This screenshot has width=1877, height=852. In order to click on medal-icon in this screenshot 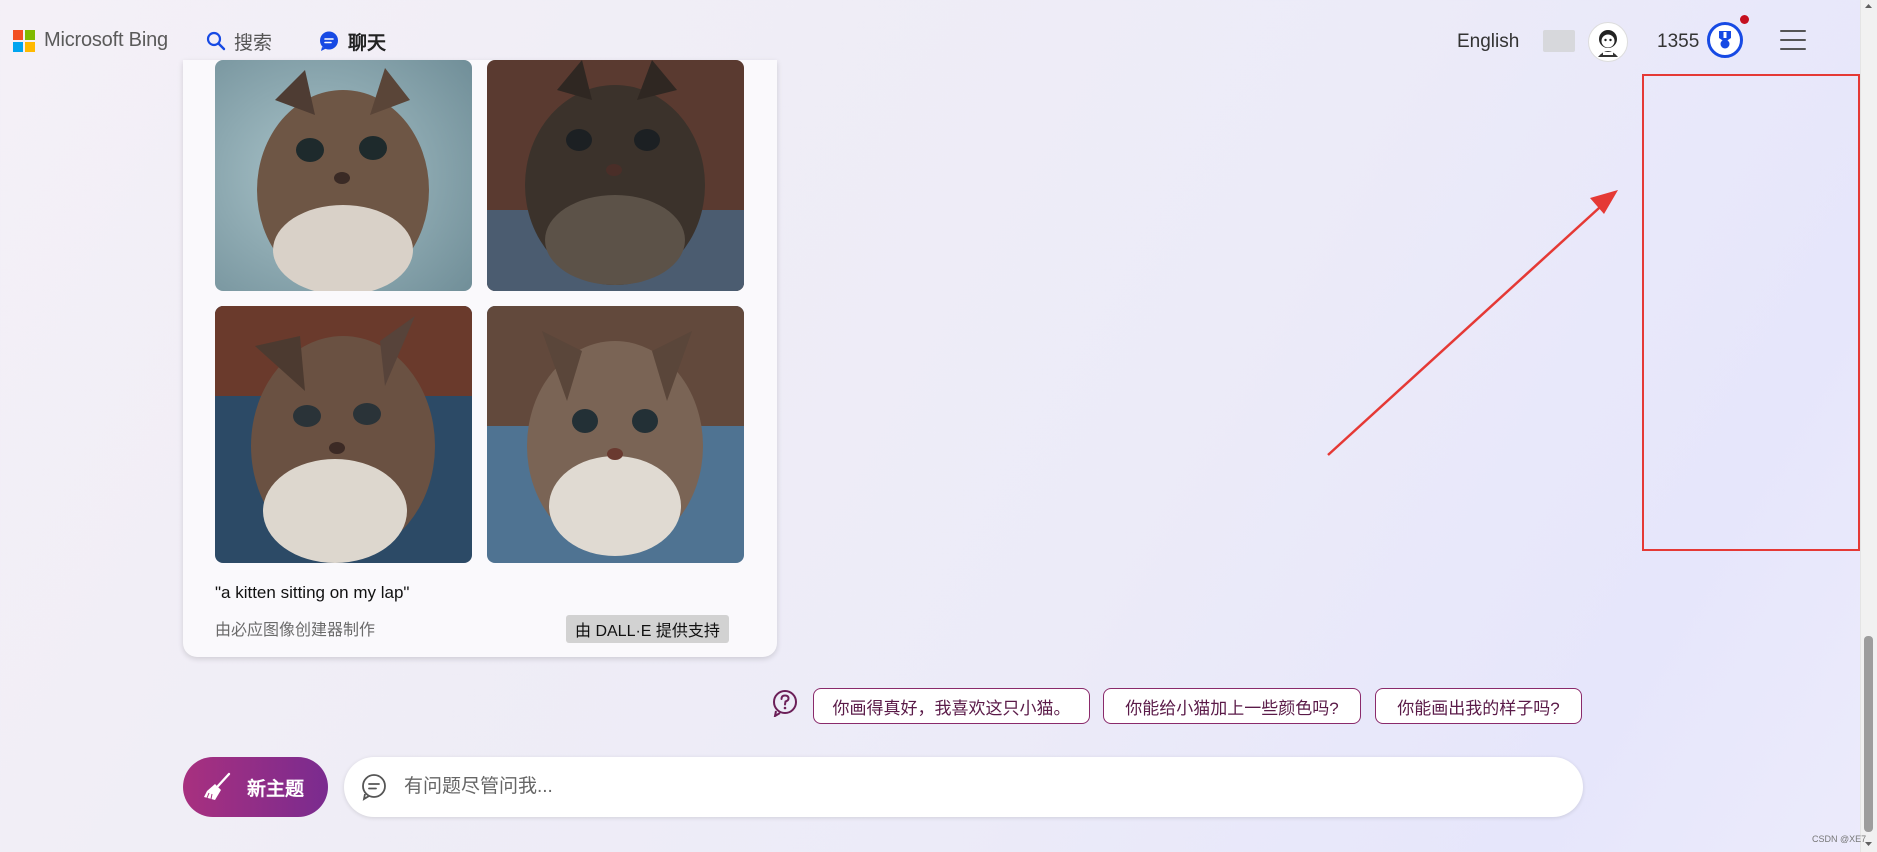, I will do `click(1725, 40)`.